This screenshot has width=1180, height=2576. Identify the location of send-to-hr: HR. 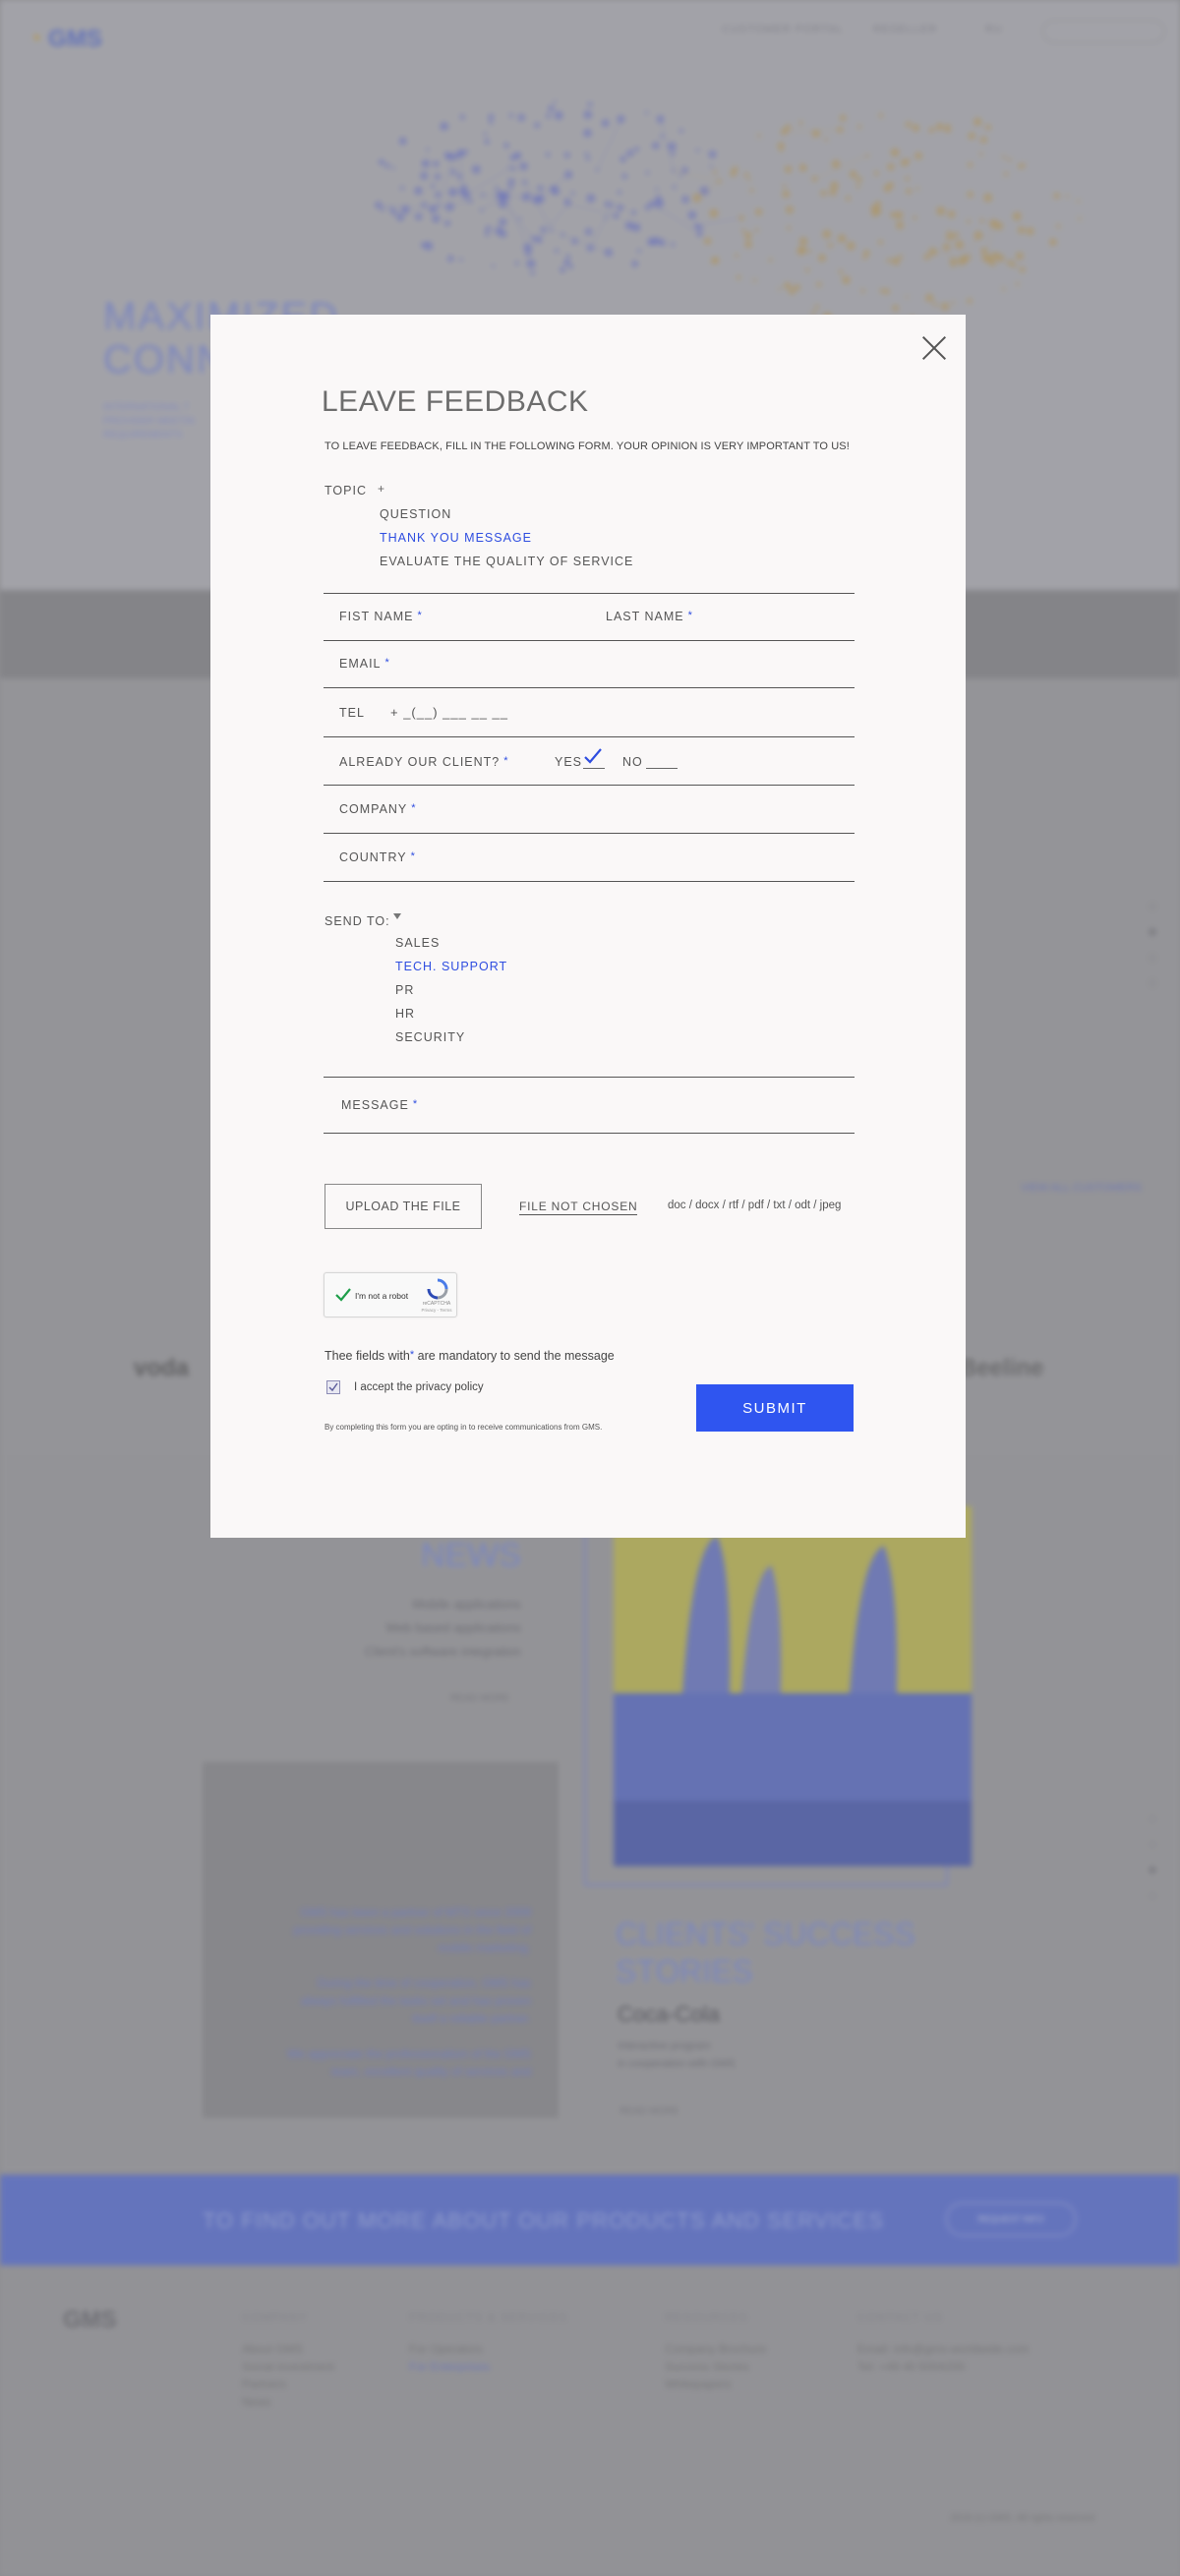
(405, 1014).